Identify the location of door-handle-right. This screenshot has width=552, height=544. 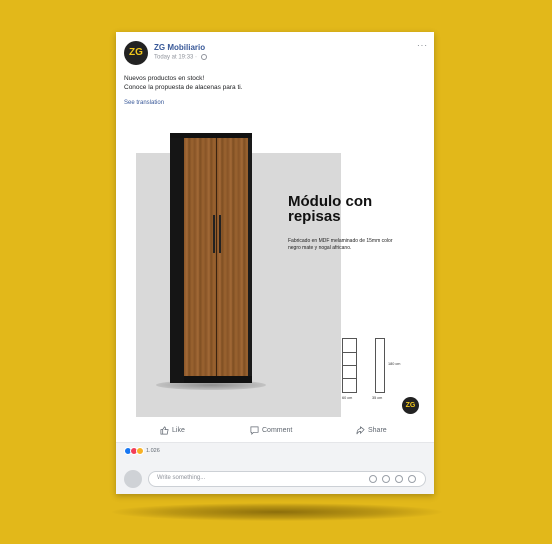
(220, 234).